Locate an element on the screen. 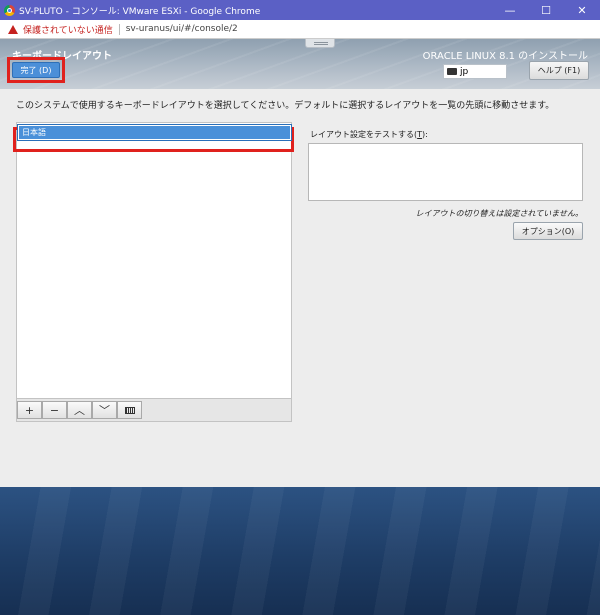  list-item-japanese: 日本語 is located at coordinates (154, 132).